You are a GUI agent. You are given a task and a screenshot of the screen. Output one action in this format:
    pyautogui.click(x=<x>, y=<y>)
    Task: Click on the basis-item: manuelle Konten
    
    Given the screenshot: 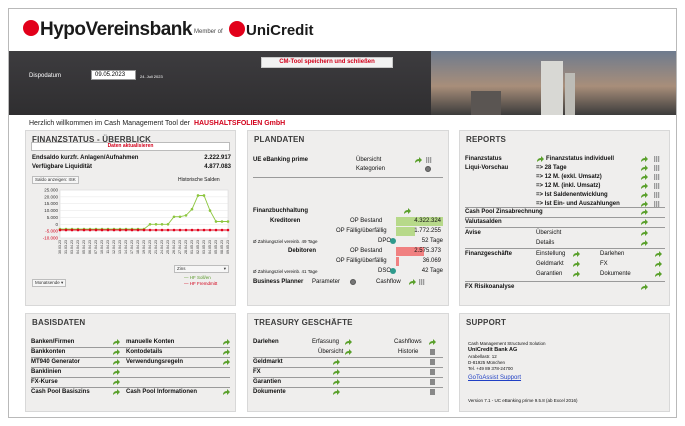 What is the action you would take?
    pyautogui.click(x=150, y=342)
    